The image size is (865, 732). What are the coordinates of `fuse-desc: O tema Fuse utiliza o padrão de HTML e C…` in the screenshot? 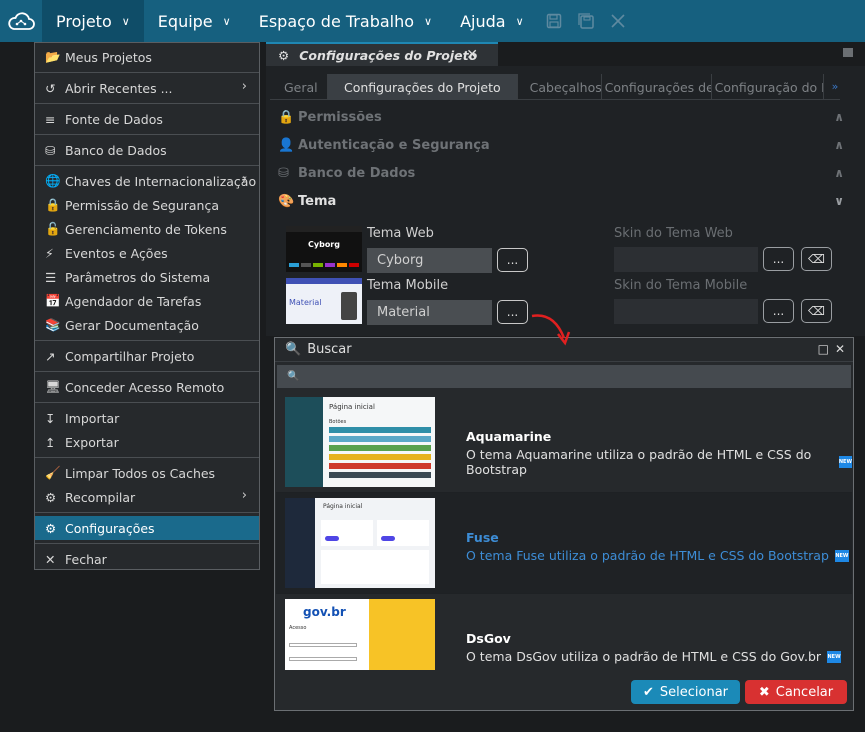 It's located at (657, 555).